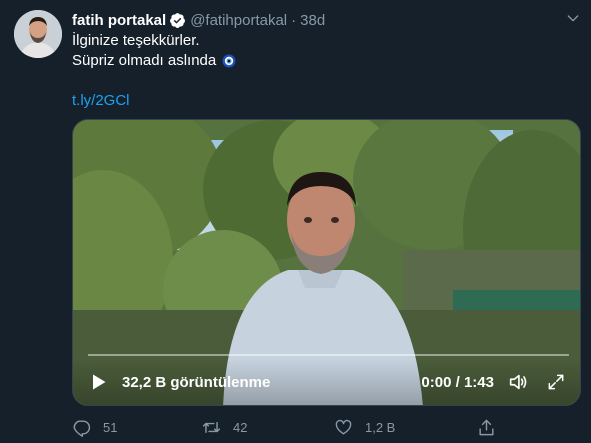 The height and width of the screenshot is (443, 591). Describe the element at coordinates (196, 382) in the screenshot. I see `view-count: 32,2 B görüntülenme` at that location.